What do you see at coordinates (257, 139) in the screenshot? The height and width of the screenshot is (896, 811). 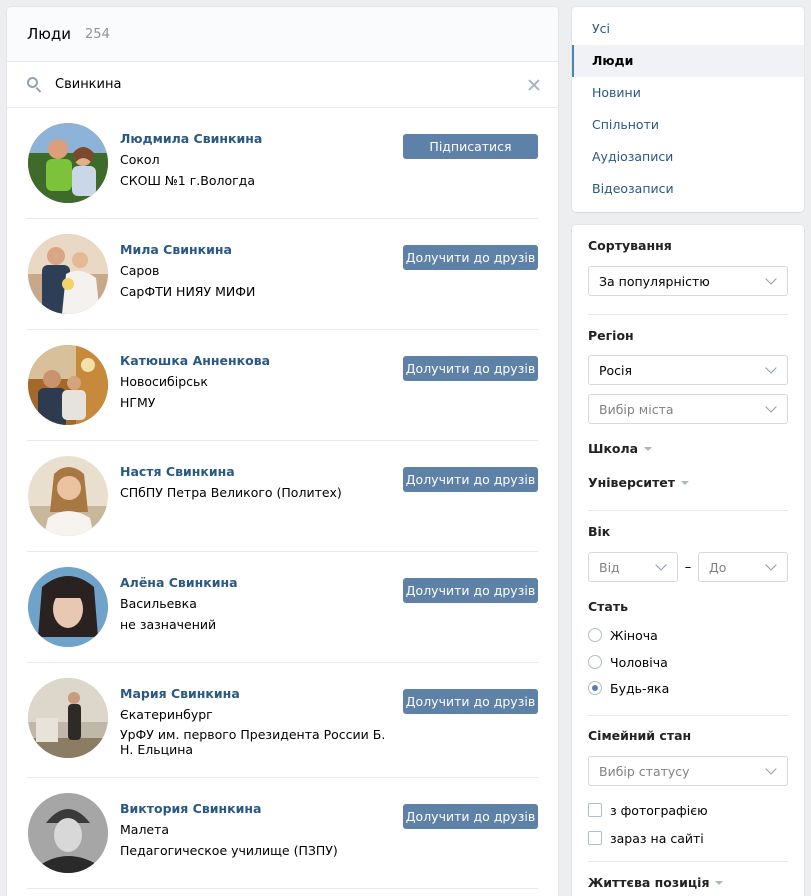 I see `person-name-link: Людмила Свинкина` at bounding box center [257, 139].